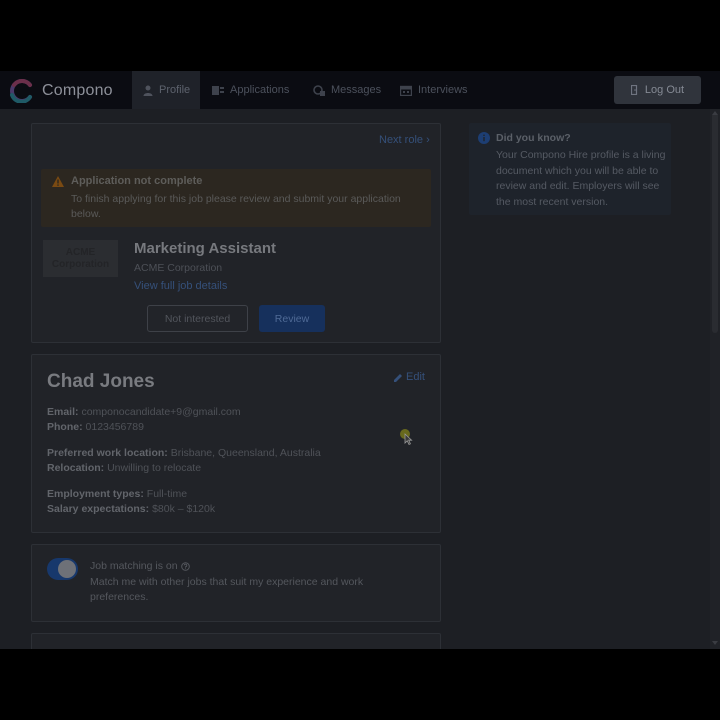 The height and width of the screenshot is (720, 720). Describe the element at coordinates (356, 90) in the screenshot. I see `nav-tab-messages-label: Messages` at that location.